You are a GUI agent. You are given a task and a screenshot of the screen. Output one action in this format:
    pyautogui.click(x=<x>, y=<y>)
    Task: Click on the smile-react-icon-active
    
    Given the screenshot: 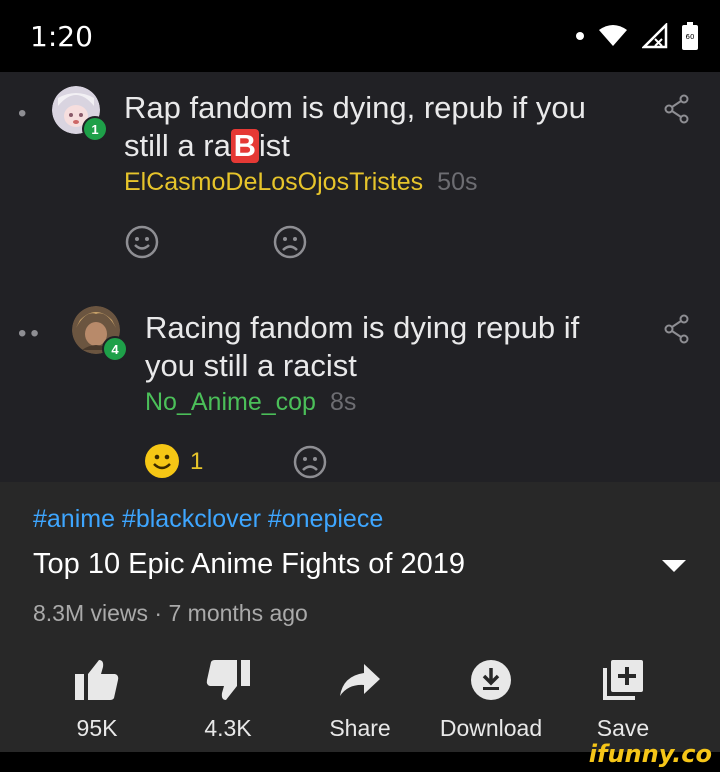 What is the action you would take?
    pyautogui.click(x=162, y=461)
    